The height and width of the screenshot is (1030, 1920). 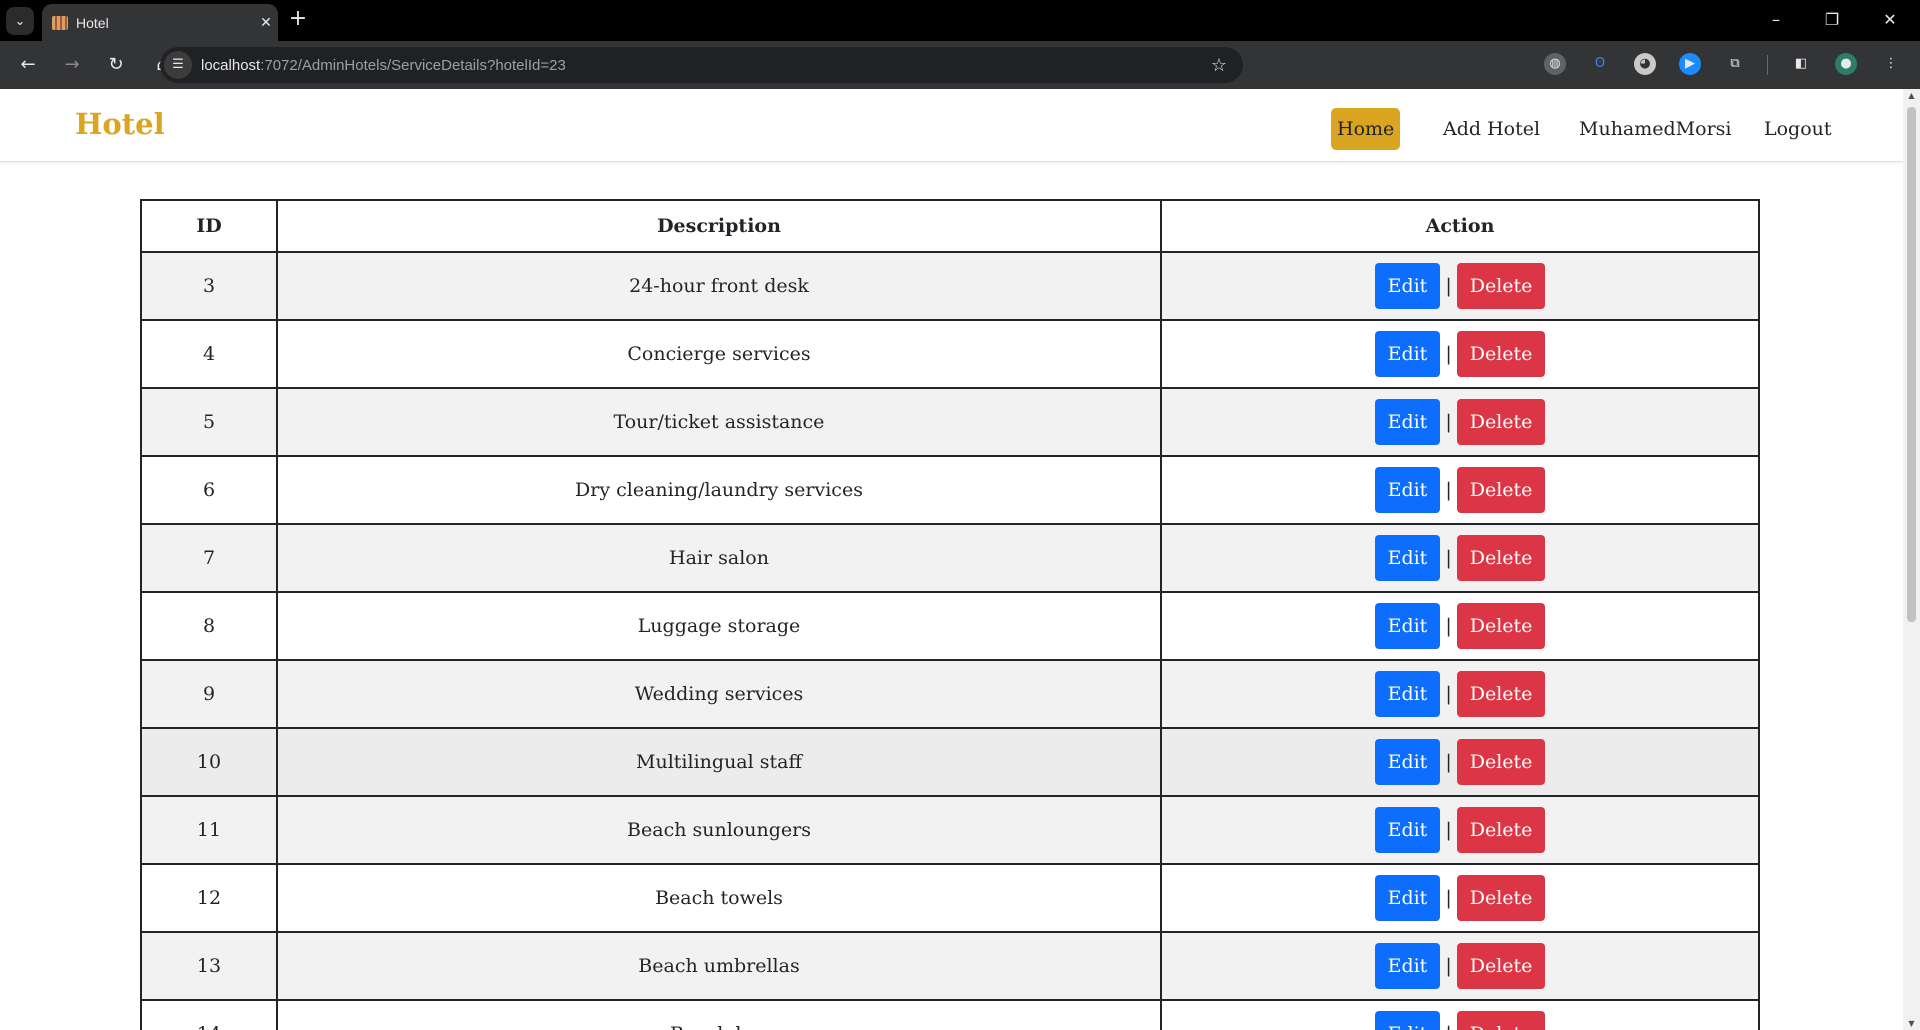 What do you see at coordinates (1366, 129) in the screenshot?
I see `nav-home: Home` at bounding box center [1366, 129].